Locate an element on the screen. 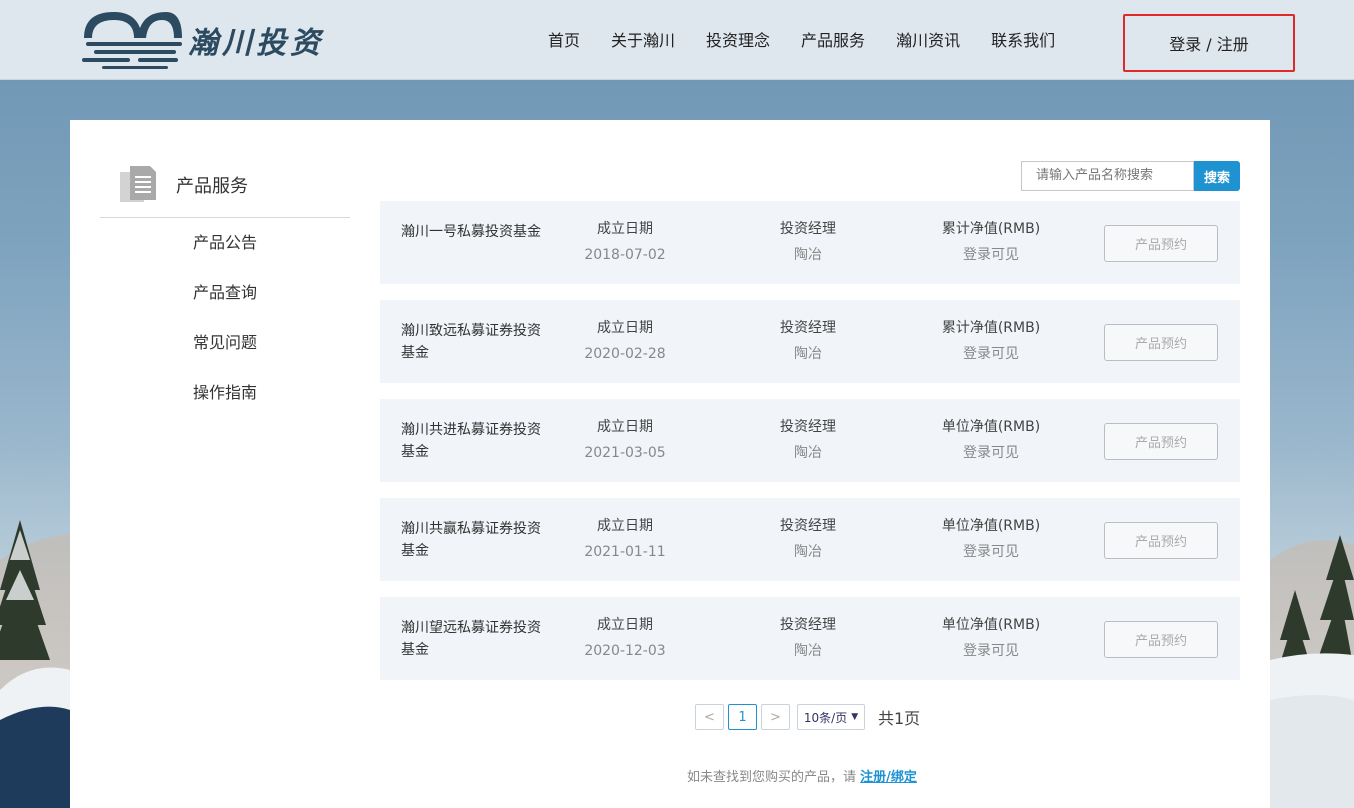  product-name: 瀚川望远私募证券投资基金 is located at coordinates (471, 639).